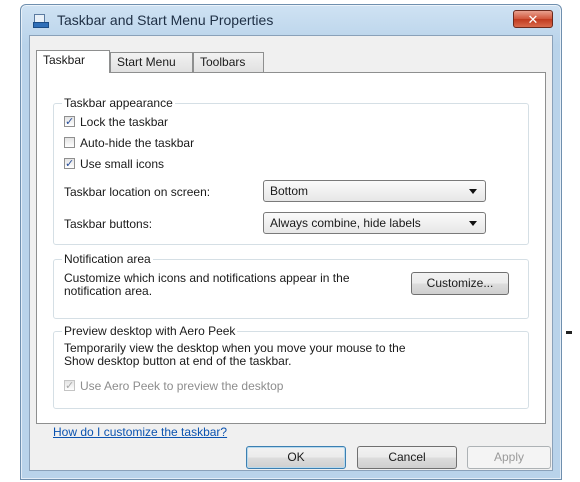  What do you see at coordinates (150, 331) in the screenshot?
I see `group-label: Preview desktop with Aero Peek` at bounding box center [150, 331].